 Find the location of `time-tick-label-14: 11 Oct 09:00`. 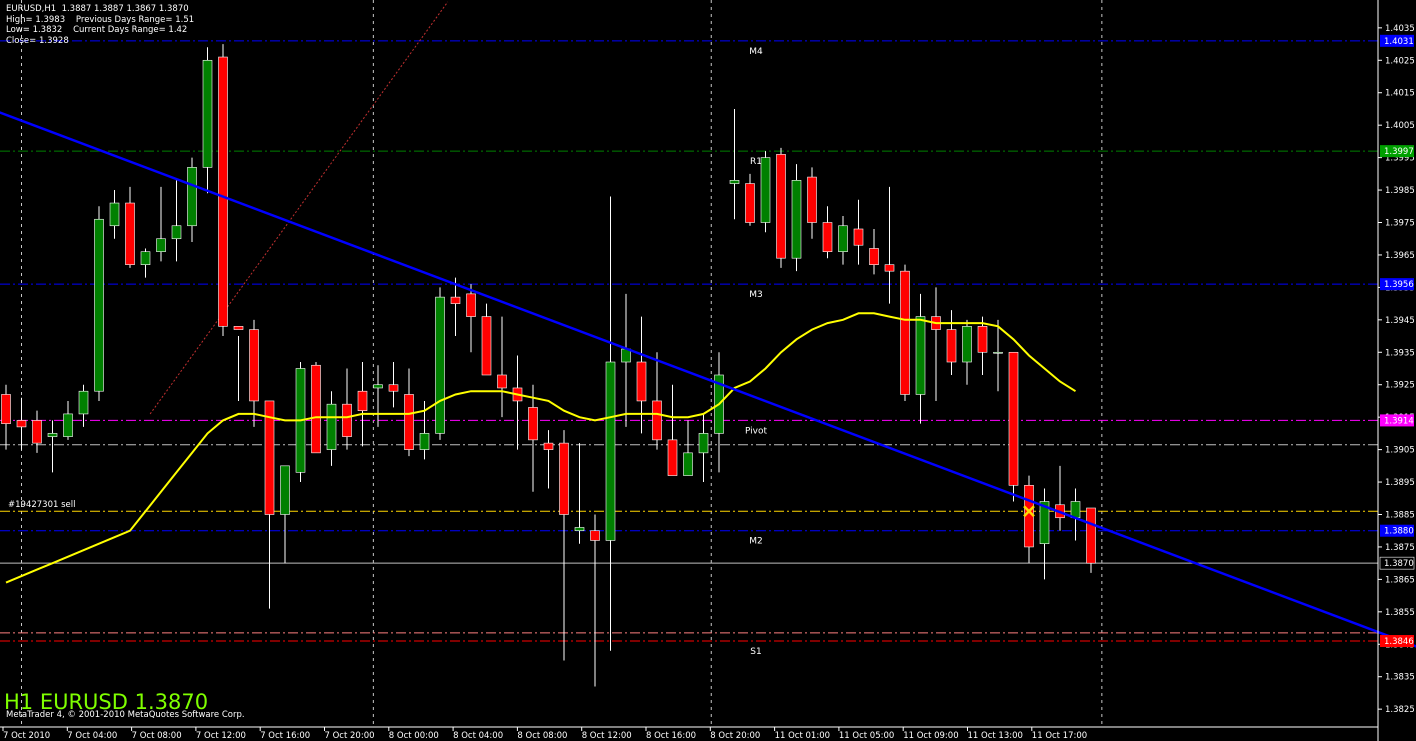

time-tick-label-14: 11 Oct 09:00 is located at coordinates (930, 736).